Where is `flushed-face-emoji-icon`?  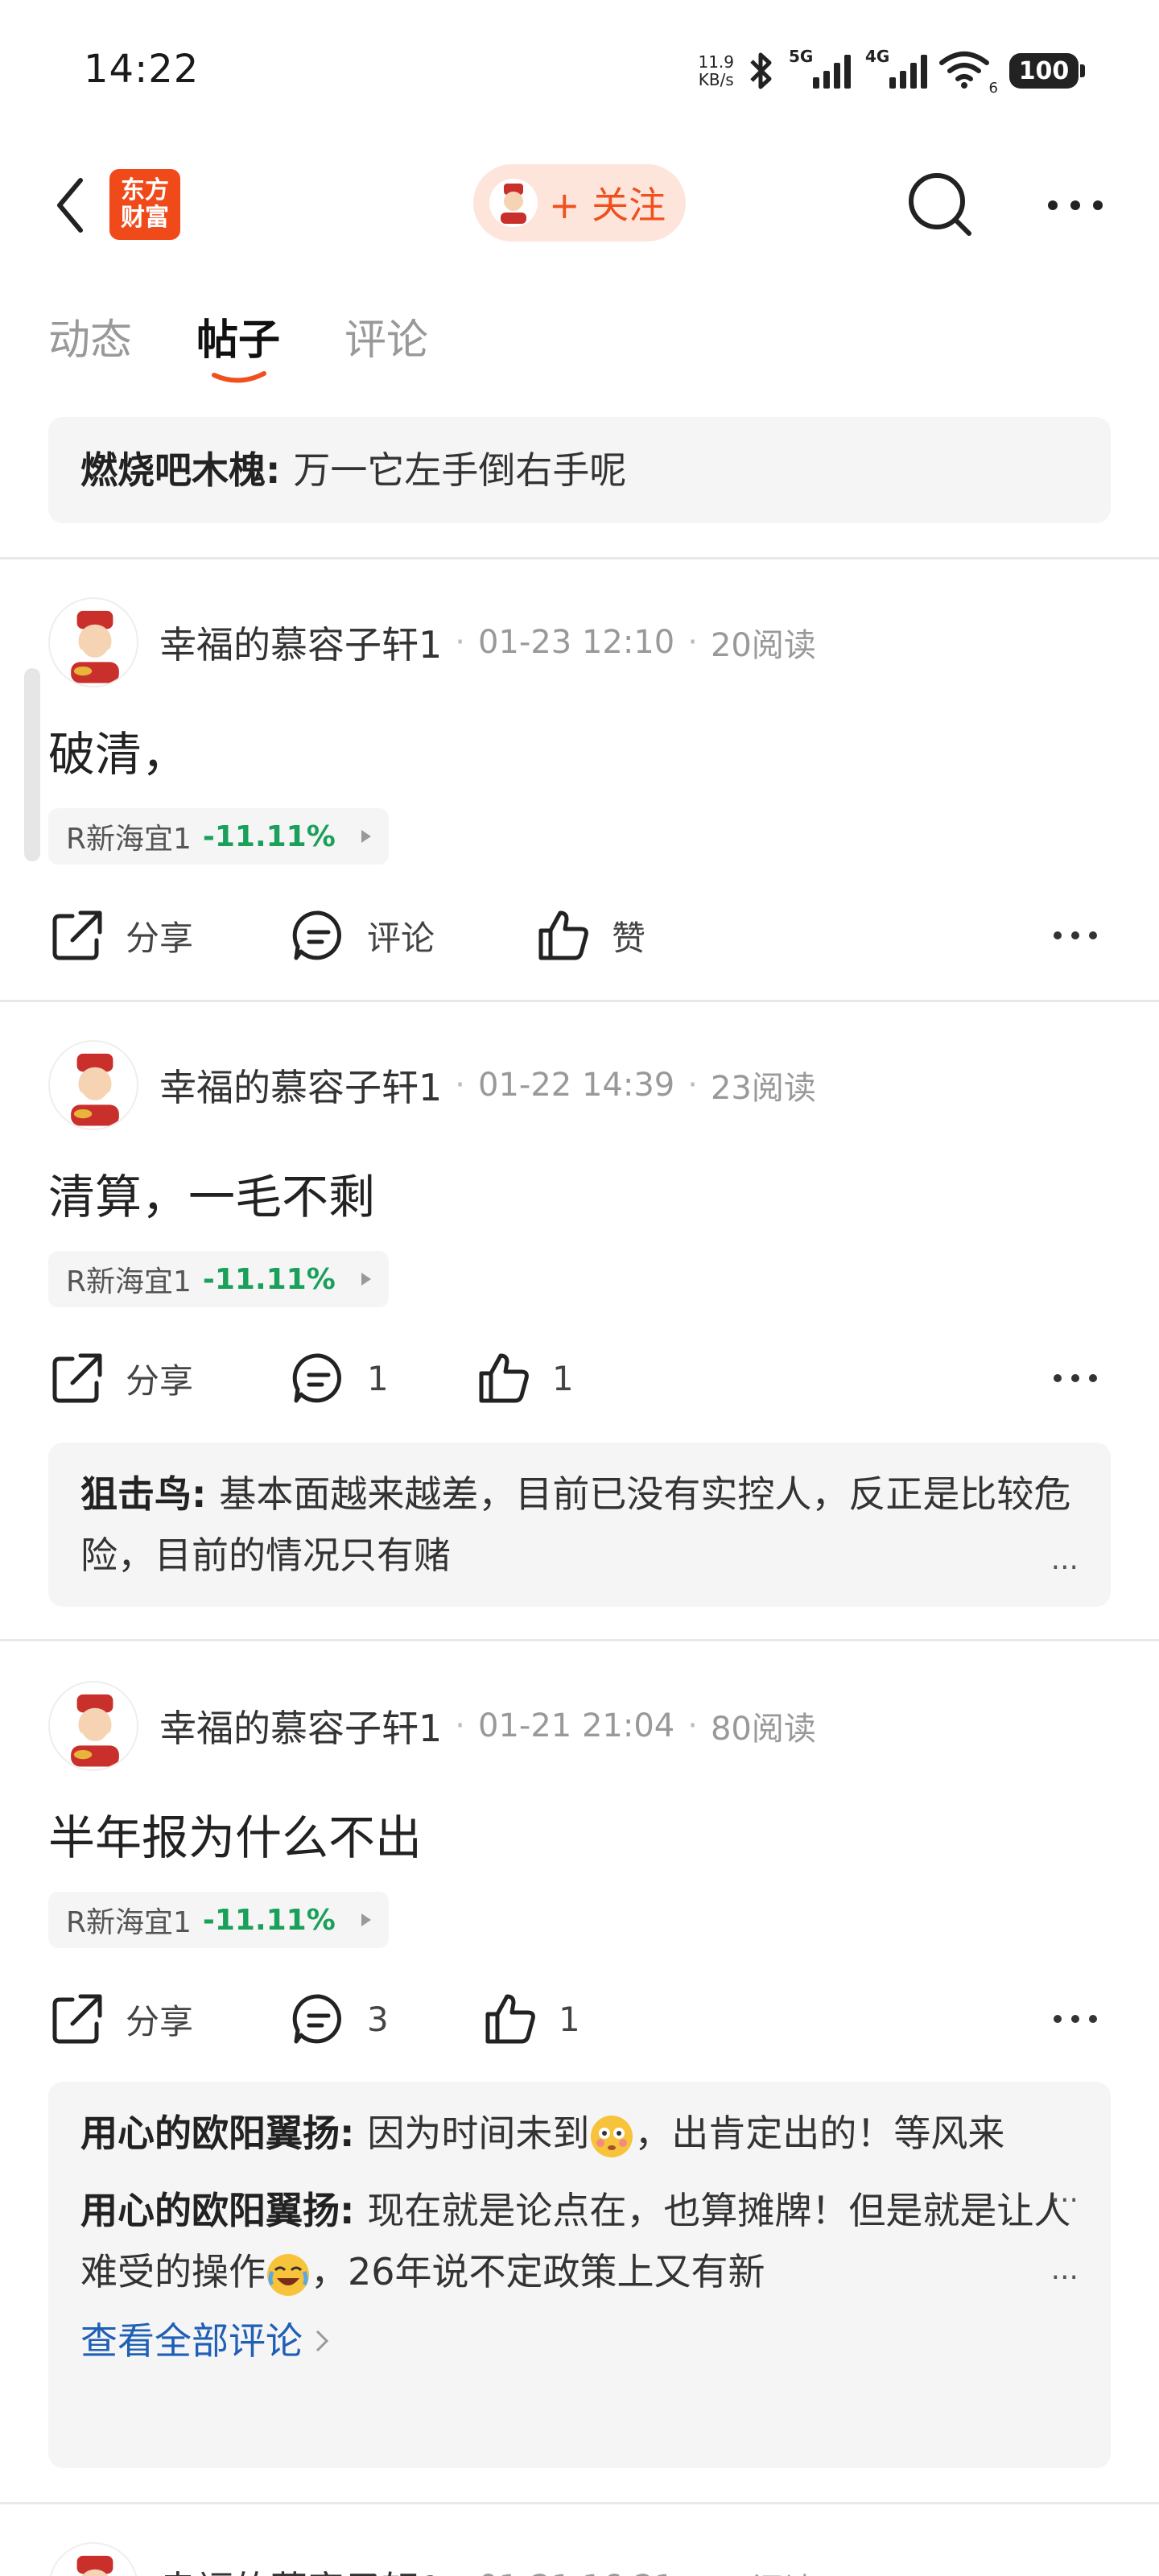 flushed-face-emoji-icon is located at coordinates (612, 2136).